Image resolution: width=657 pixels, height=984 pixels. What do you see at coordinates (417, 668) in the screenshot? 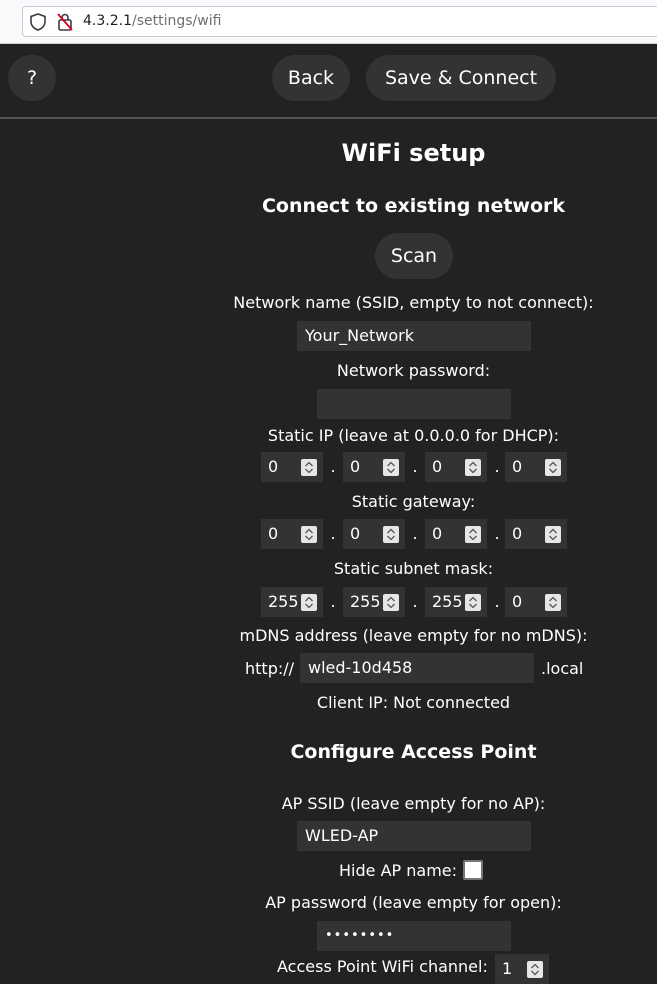
I see `mdns-input: wled-10d458` at bounding box center [417, 668].